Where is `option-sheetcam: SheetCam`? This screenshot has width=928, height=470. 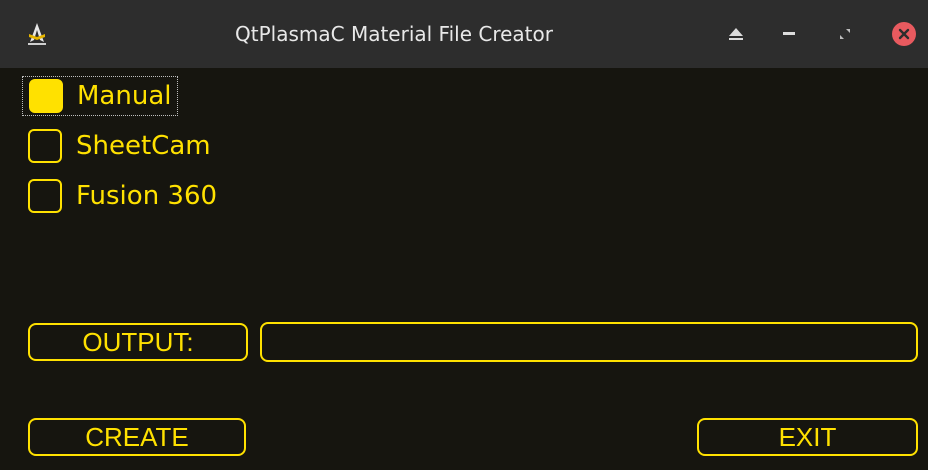 option-sheetcam: SheetCam is located at coordinates (118, 146).